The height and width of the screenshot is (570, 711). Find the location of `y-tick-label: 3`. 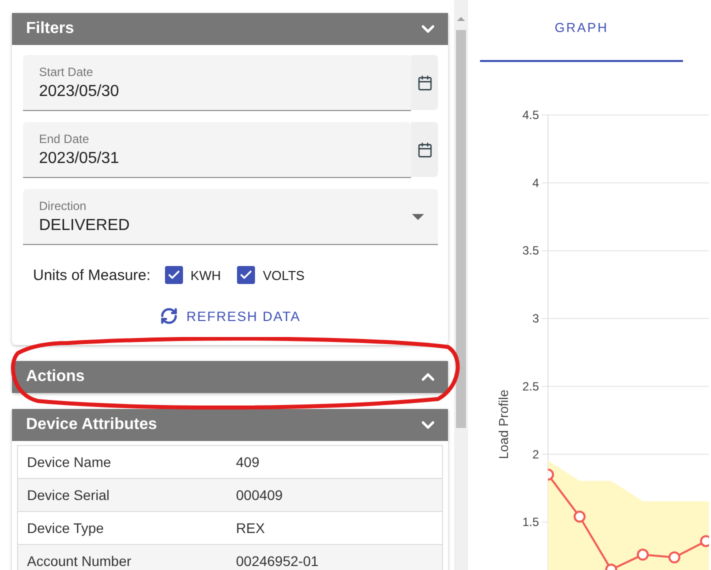

y-tick-label: 3 is located at coordinates (535, 319).